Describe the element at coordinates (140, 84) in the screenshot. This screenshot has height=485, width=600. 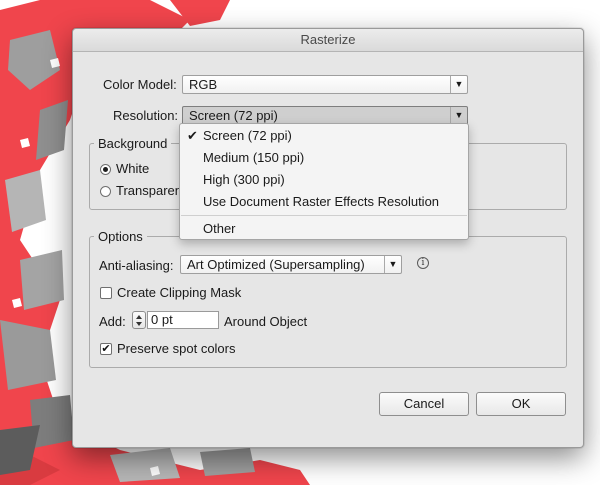
I see `color-model-label: Color Model:` at that location.